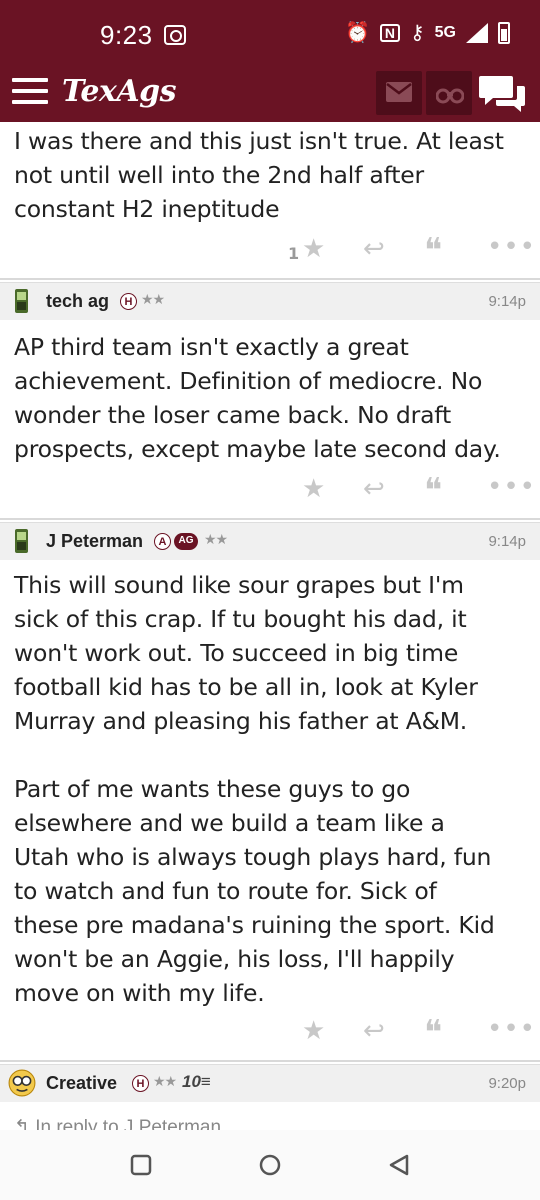 This screenshot has width=540, height=1200. Describe the element at coordinates (270, 95) in the screenshot. I see `app-header: TexAgs` at that location.